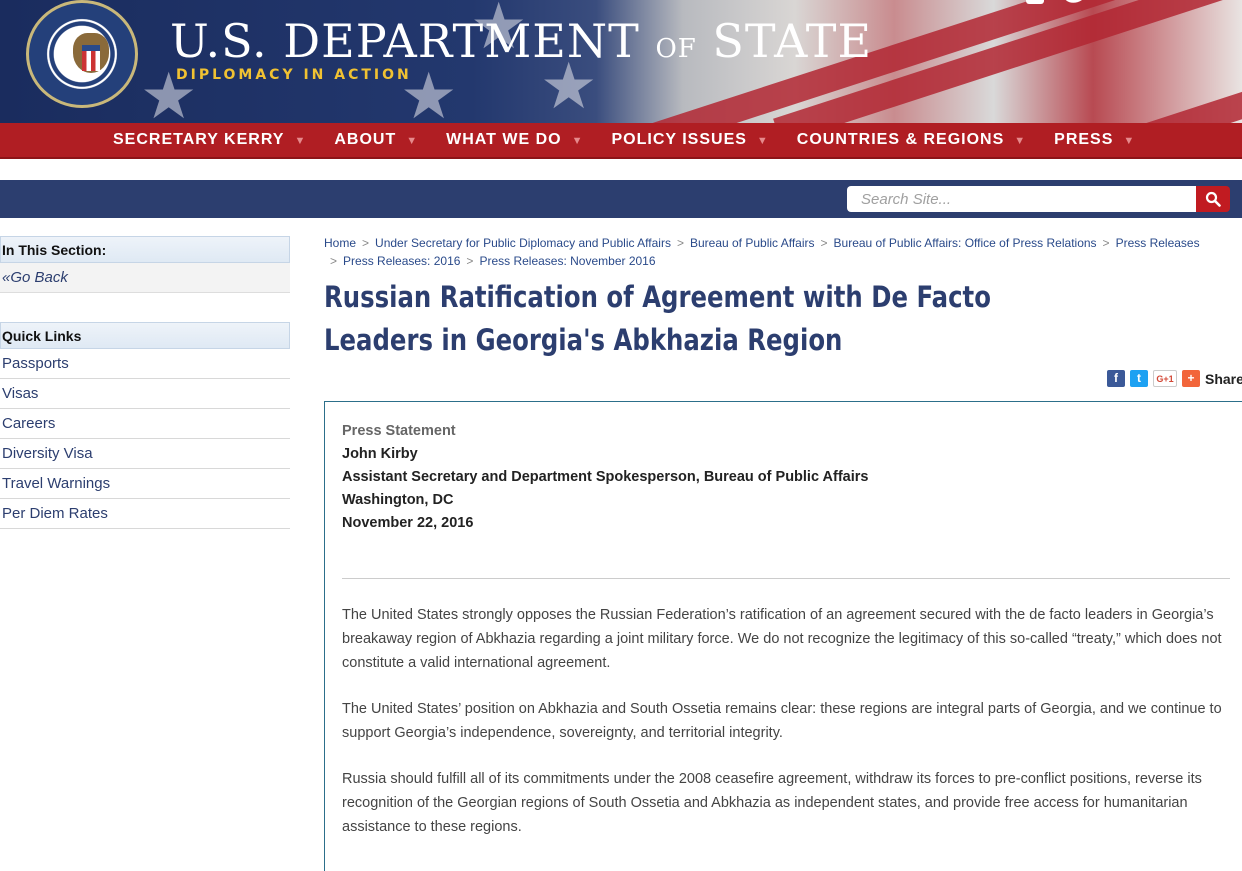 The width and height of the screenshot is (1242, 871). Describe the element at coordinates (752, 243) in the screenshot. I see `breadcrumb-bureau-public-affairs: Bureau of Public Affairs` at that location.